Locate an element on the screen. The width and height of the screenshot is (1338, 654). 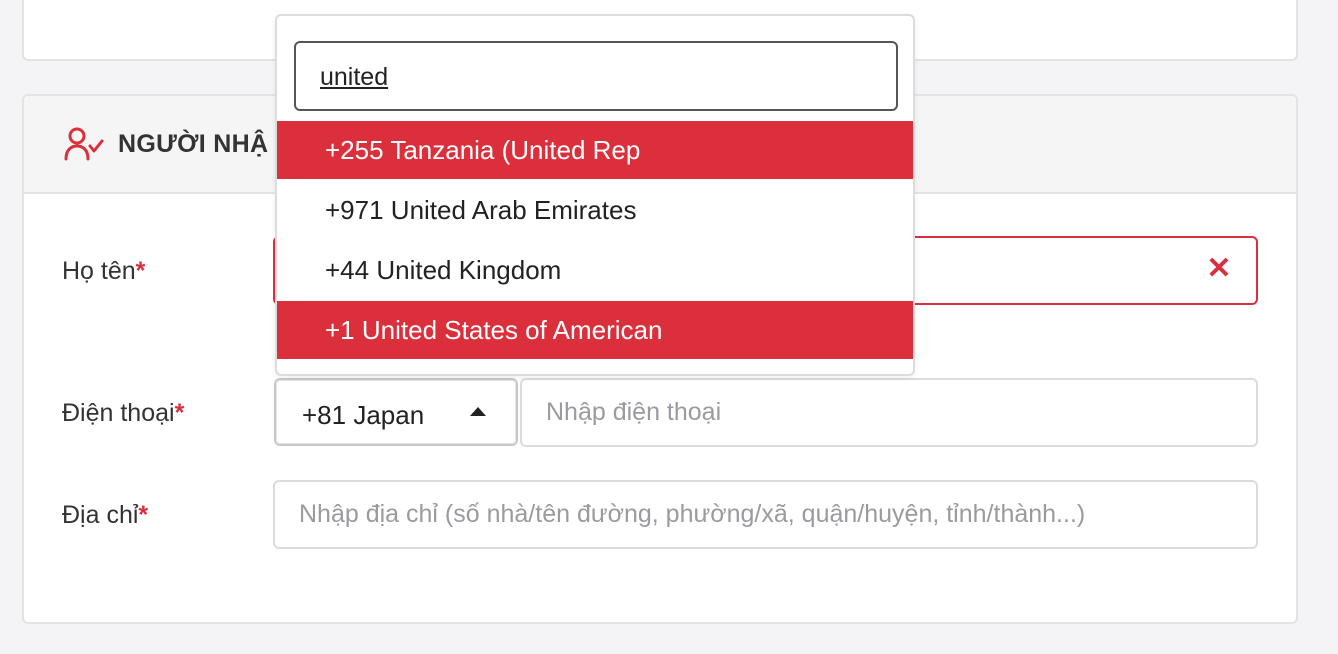
address-label: Địa chỉ* is located at coordinates (105, 515).